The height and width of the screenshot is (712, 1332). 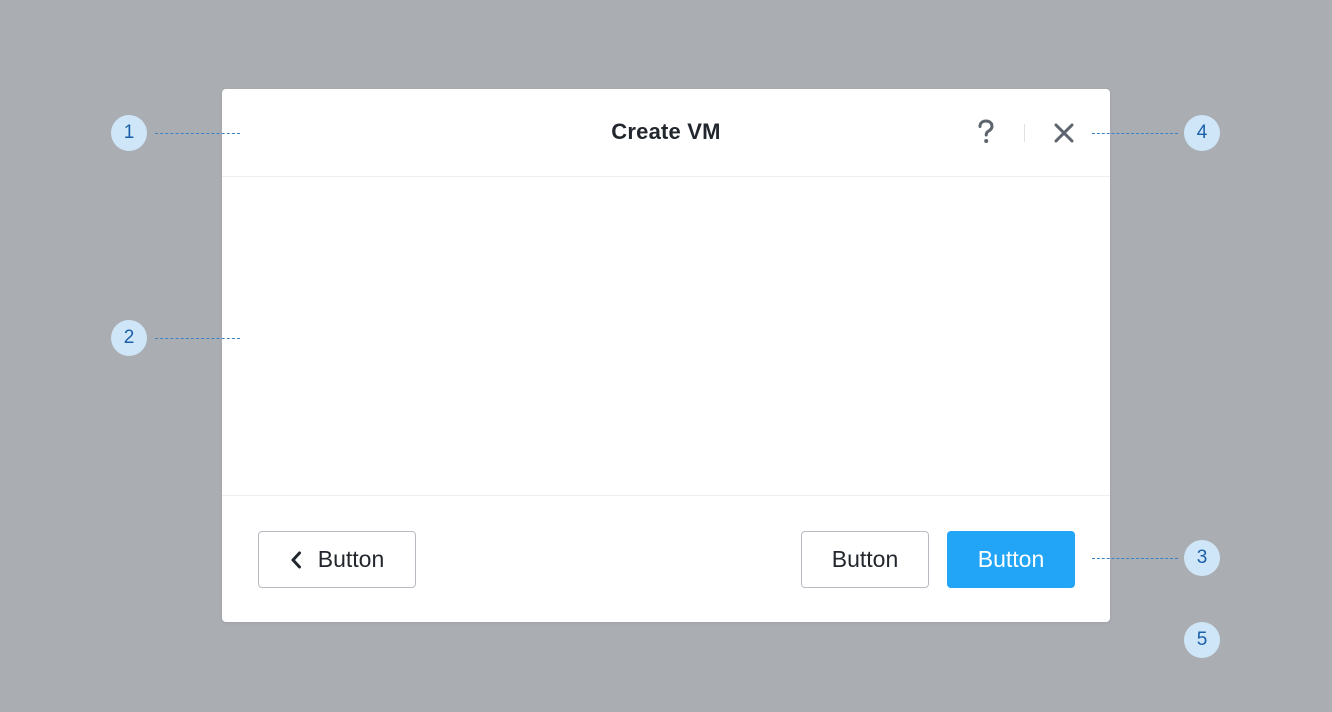 What do you see at coordinates (129, 338) in the screenshot?
I see `callout-badge-2: 2` at bounding box center [129, 338].